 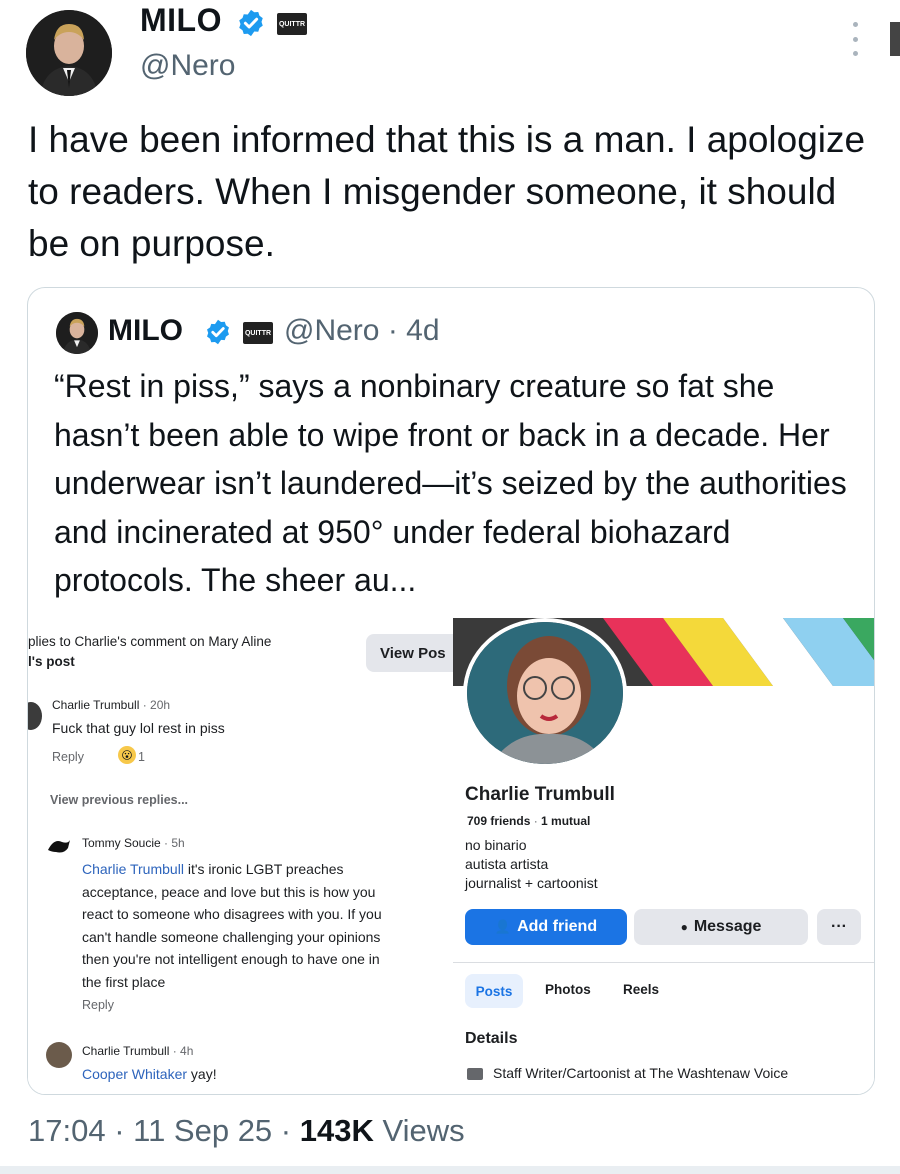 What do you see at coordinates (121, 843) in the screenshot?
I see `comment-author: Tommy Soucie` at bounding box center [121, 843].